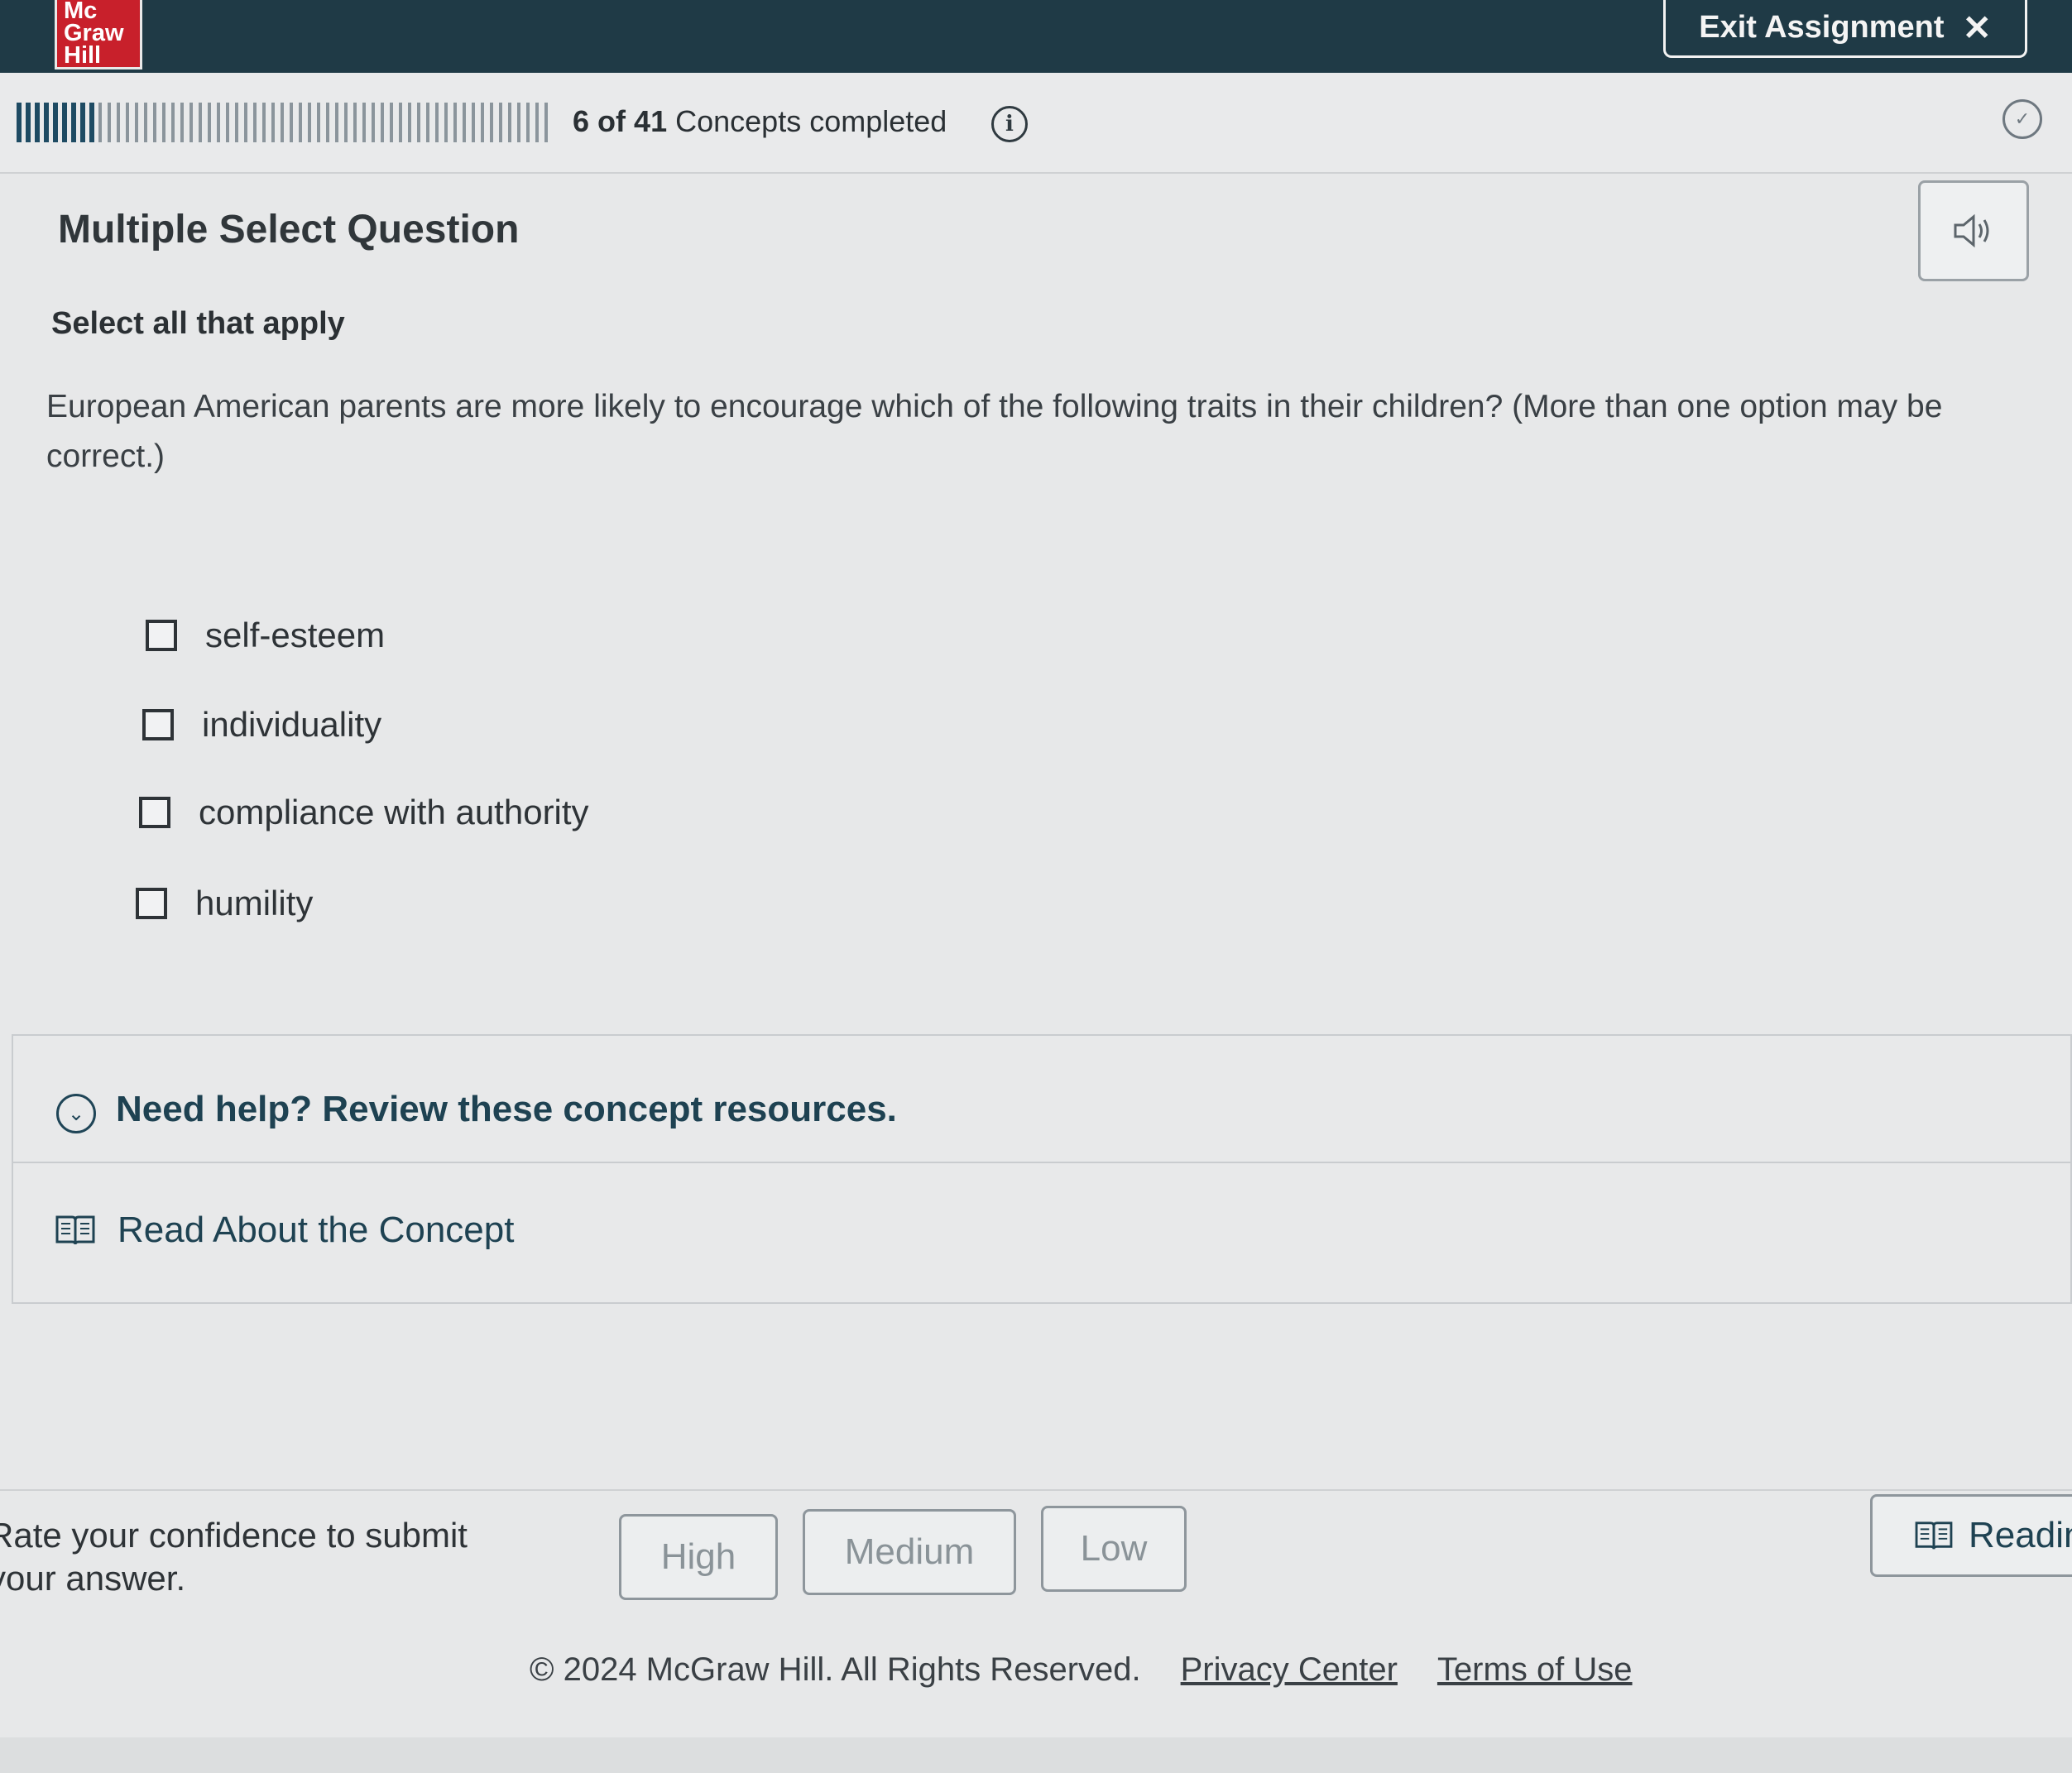 The height and width of the screenshot is (1773, 2072). I want to click on terms-of-use-link: Terms of Use, so click(1535, 1670).